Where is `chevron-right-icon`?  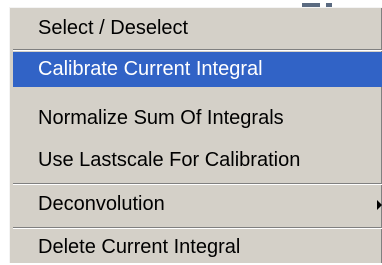
chevron-right-icon is located at coordinates (379, 204).